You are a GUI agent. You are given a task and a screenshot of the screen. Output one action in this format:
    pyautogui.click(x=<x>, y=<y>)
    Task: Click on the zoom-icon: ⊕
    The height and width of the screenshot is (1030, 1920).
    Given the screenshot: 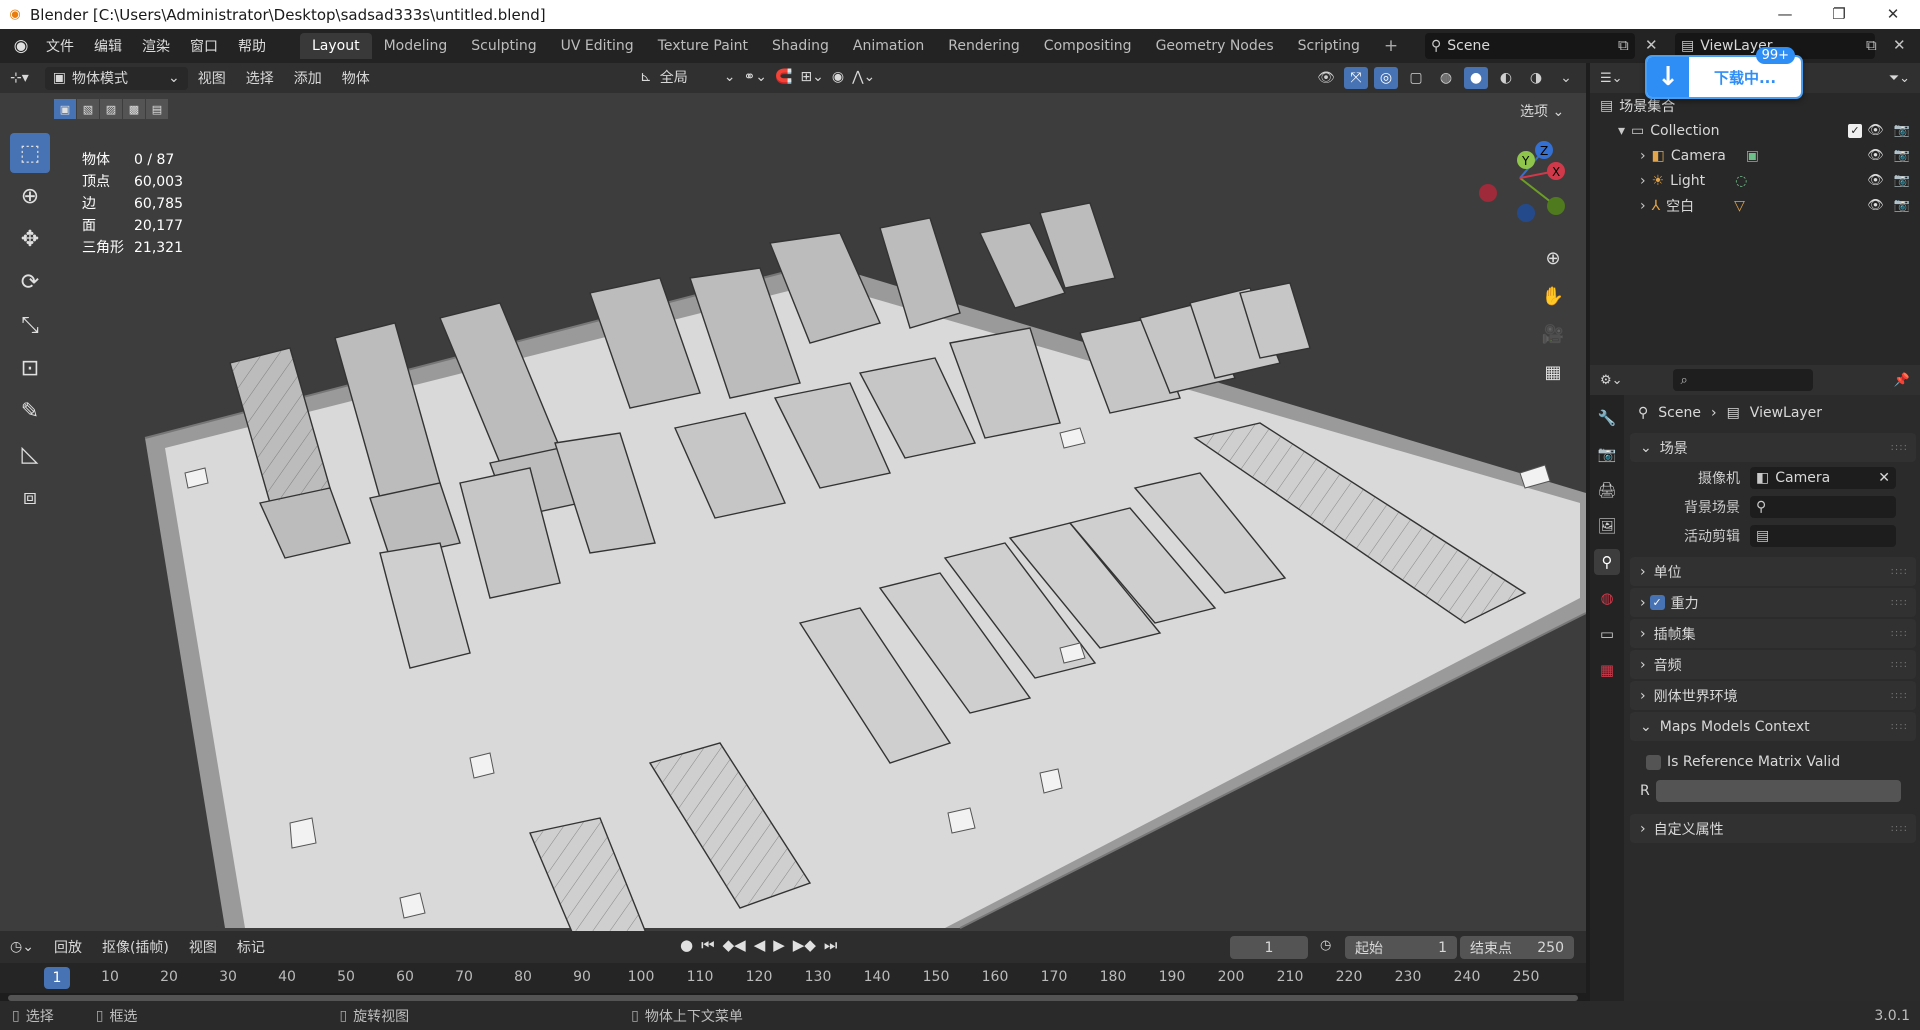 What is the action you would take?
    pyautogui.click(x=1553, y=258)
    